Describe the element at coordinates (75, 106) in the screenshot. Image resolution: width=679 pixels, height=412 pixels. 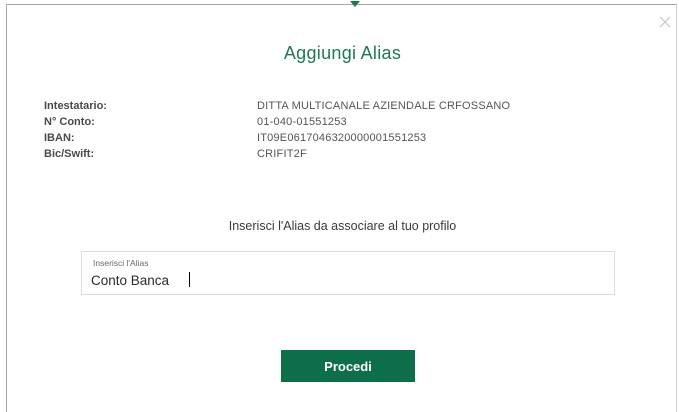
I see `account-holder-label: Intestatario:` at that location.